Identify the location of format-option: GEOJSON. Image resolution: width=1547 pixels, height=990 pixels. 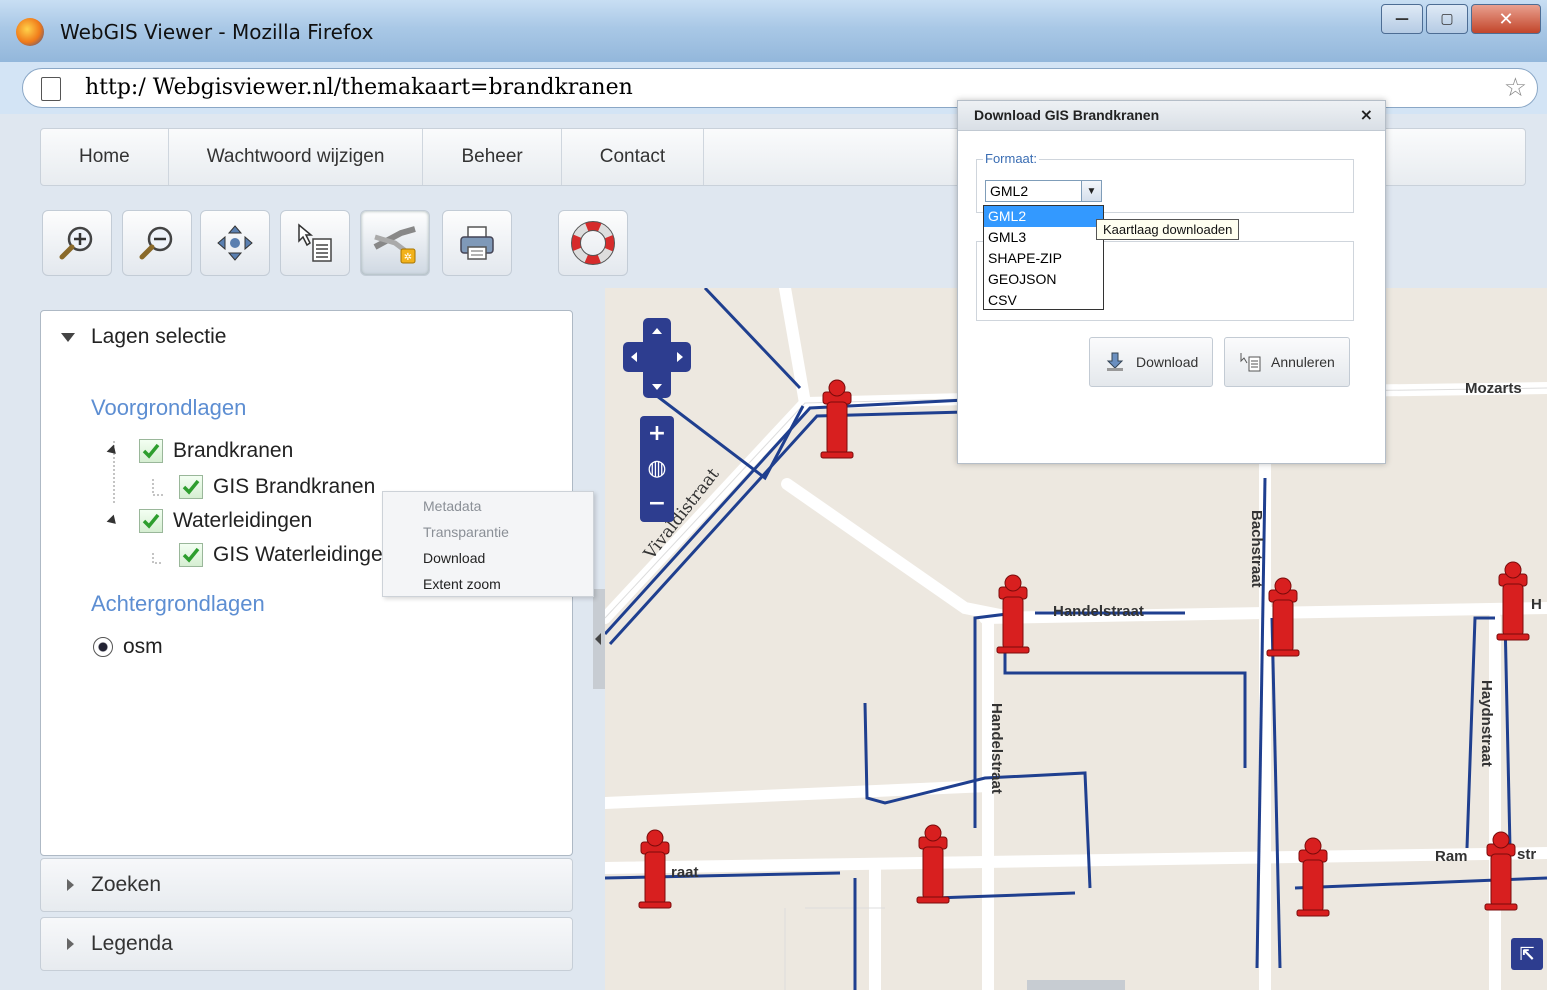
(1043, 279).